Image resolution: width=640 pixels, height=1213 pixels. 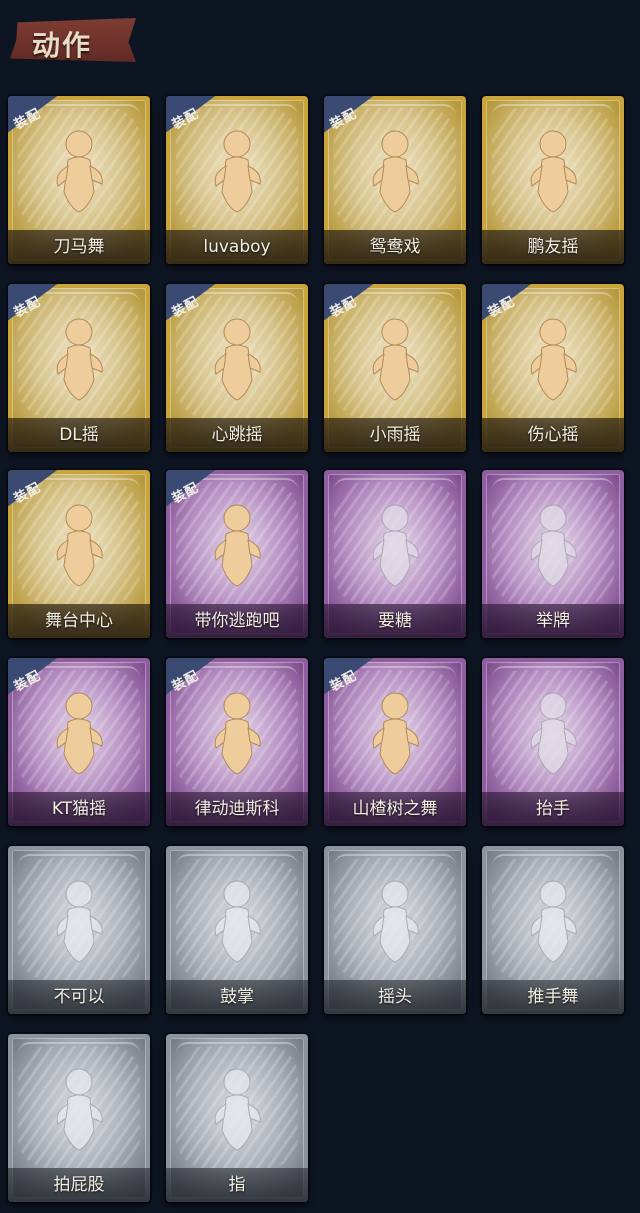 I want to click on action-name: 山楂树之舞, so click(x=395, y=809).